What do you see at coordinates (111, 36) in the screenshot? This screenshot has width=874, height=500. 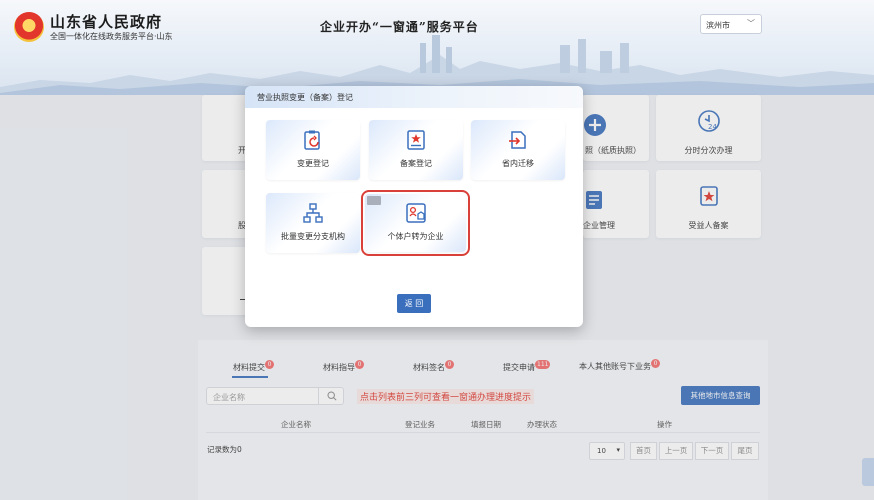 I see `site-subtitle: 全国一体化在线政务服务平台·山东` at bounding box center [111, 36].